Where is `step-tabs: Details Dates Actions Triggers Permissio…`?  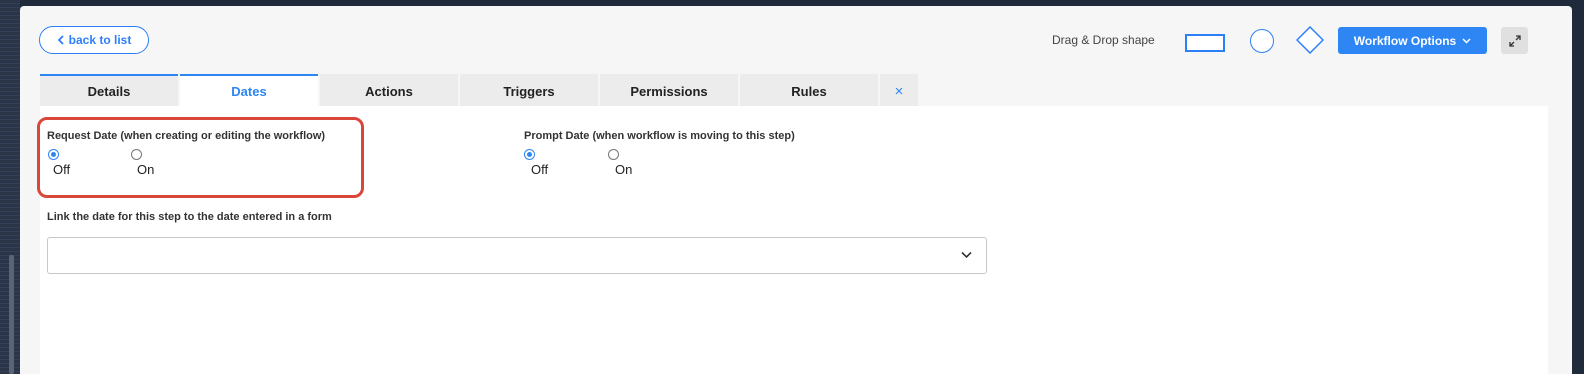
step-tabs: Details Dates Actions Triggers Permissio… is located at coordinates (480, 90).